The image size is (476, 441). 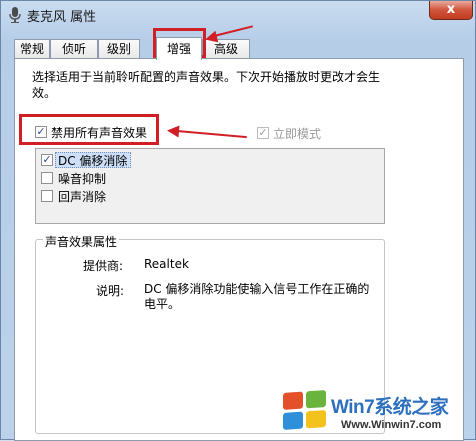 I want to click on tab-general: 常规, so click(x=32, y=48).